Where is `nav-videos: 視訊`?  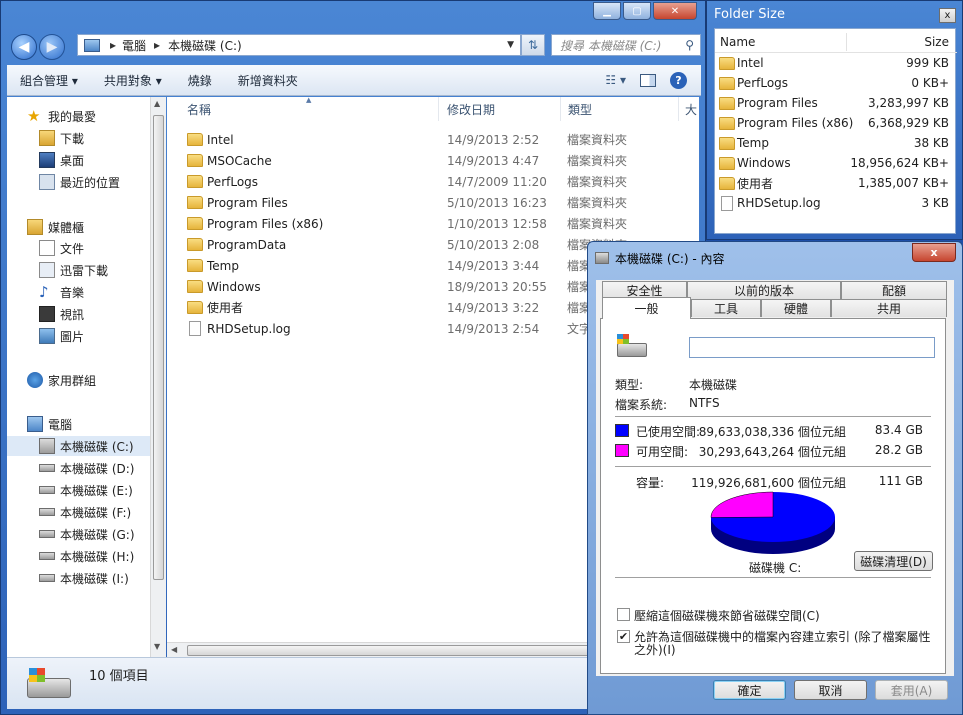 nav-videos: 視訊 is located at coordinates (61, 314).